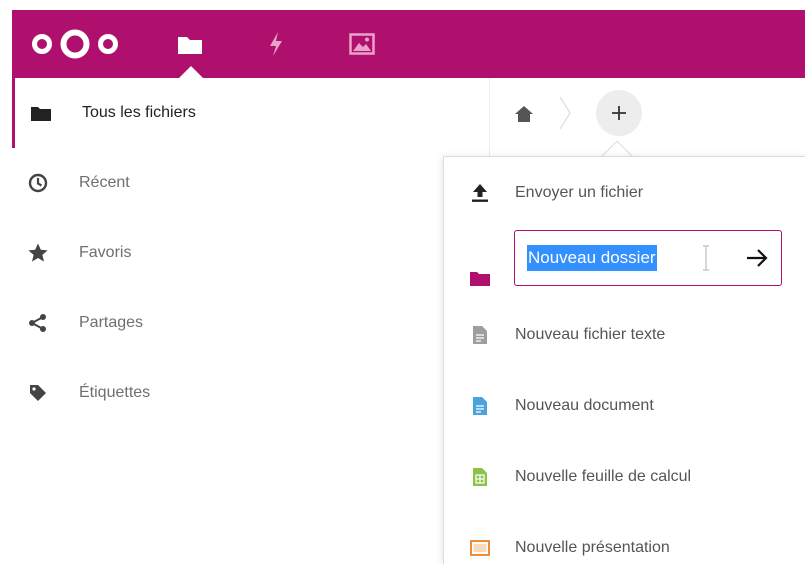  Describe the element at coordinates (75, 44) in the screenshot. I see `nextcloud-logo-icon` at that location.